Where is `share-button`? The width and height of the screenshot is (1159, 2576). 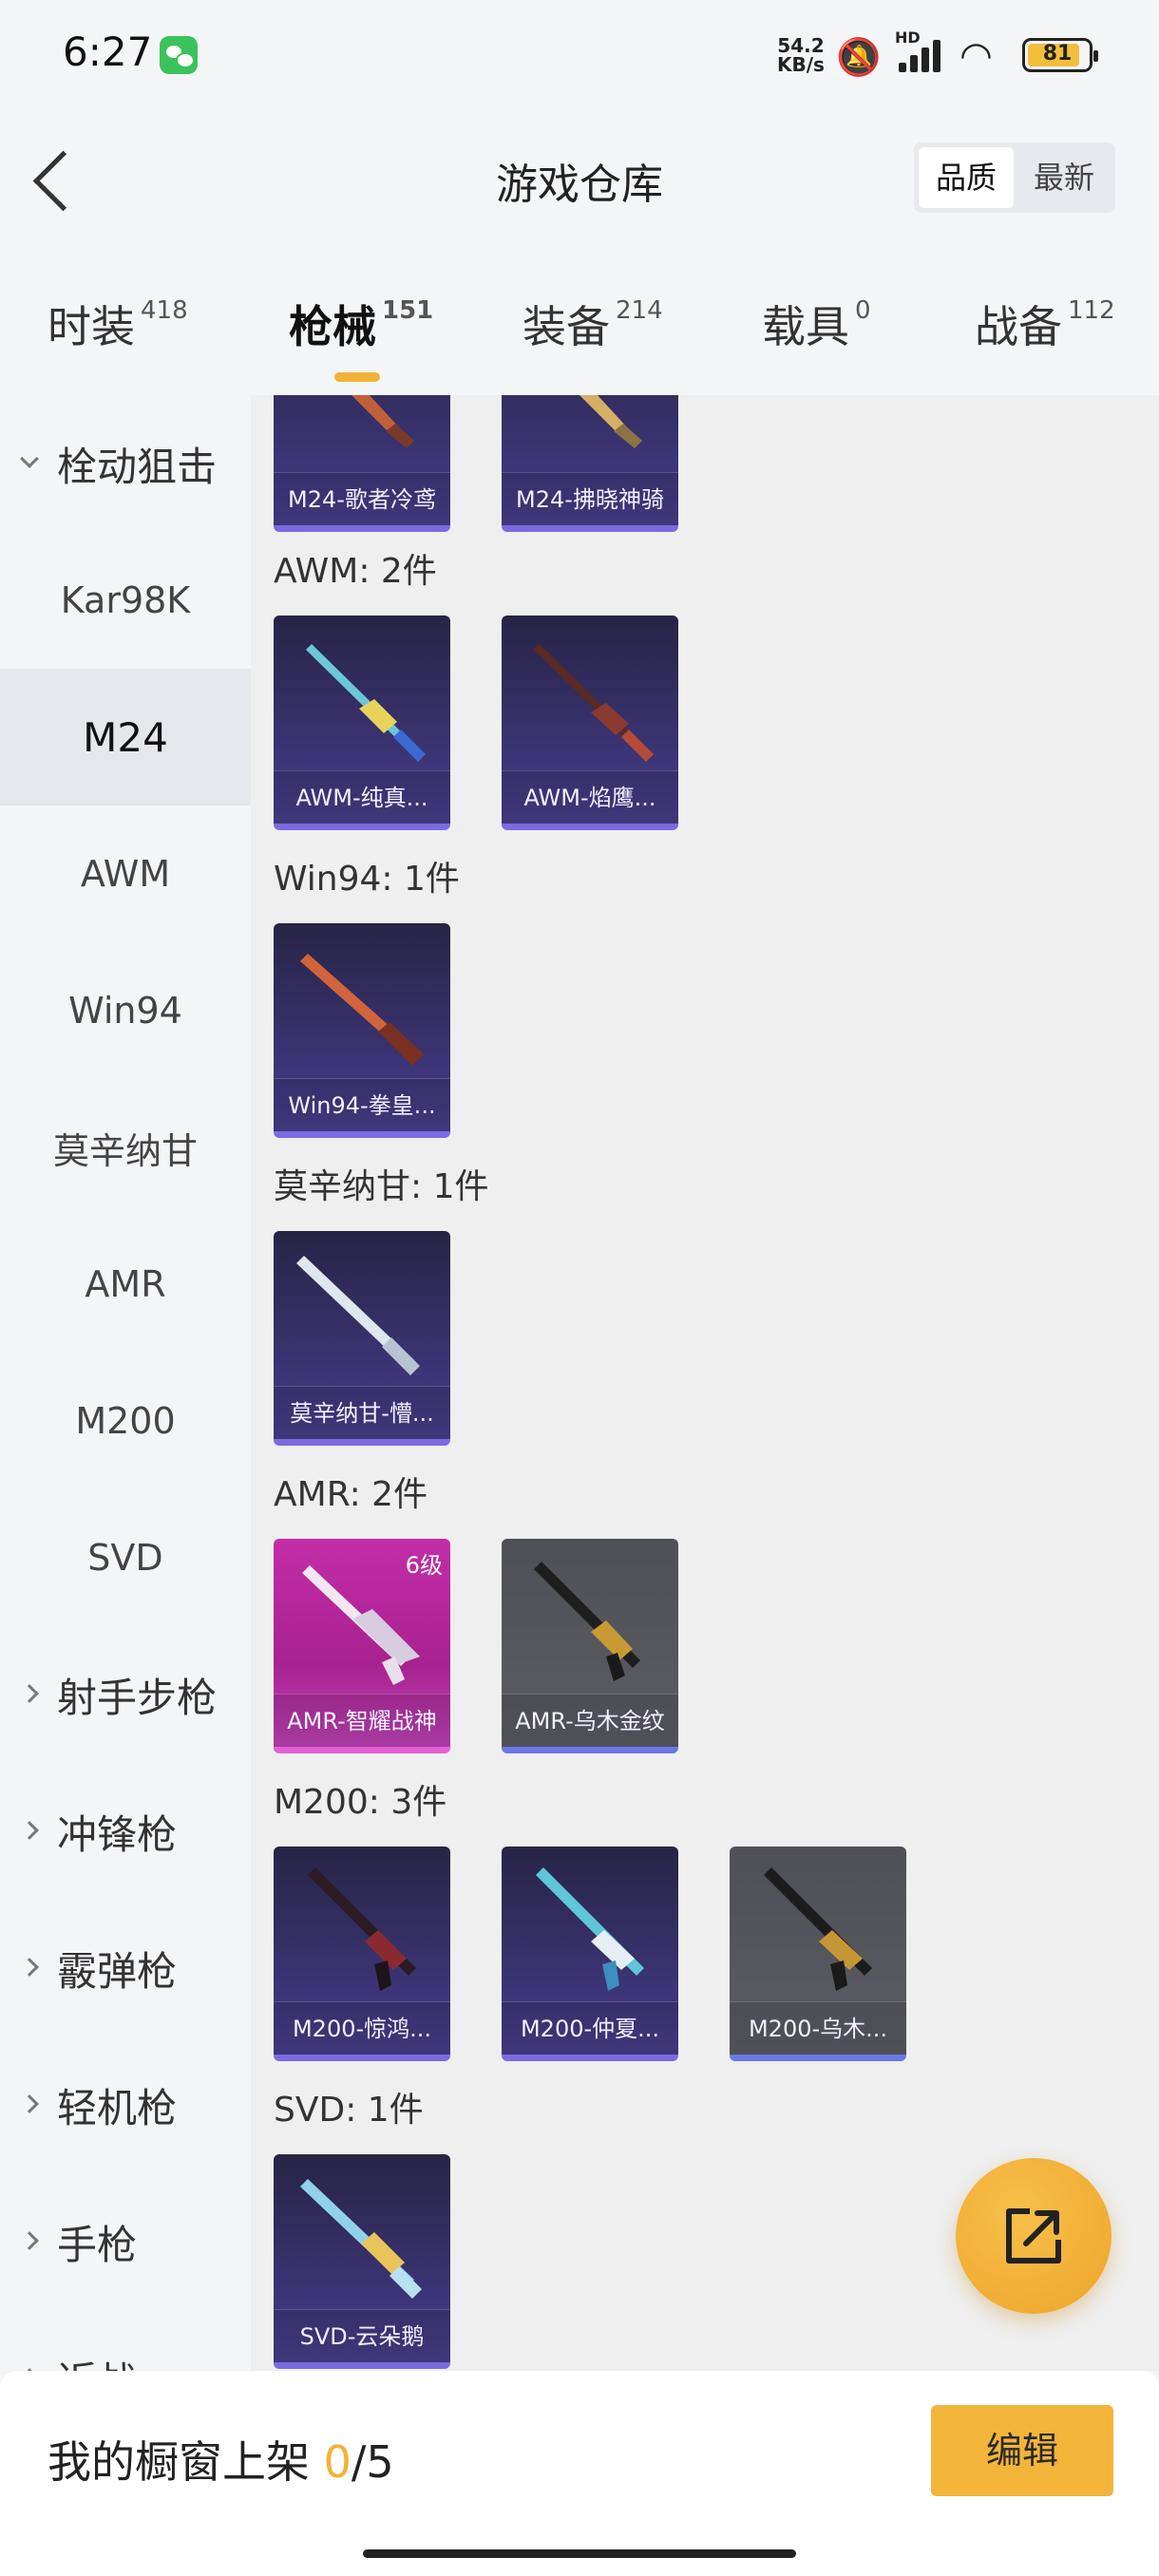
share-button is located at coordinates (1034, 2236).